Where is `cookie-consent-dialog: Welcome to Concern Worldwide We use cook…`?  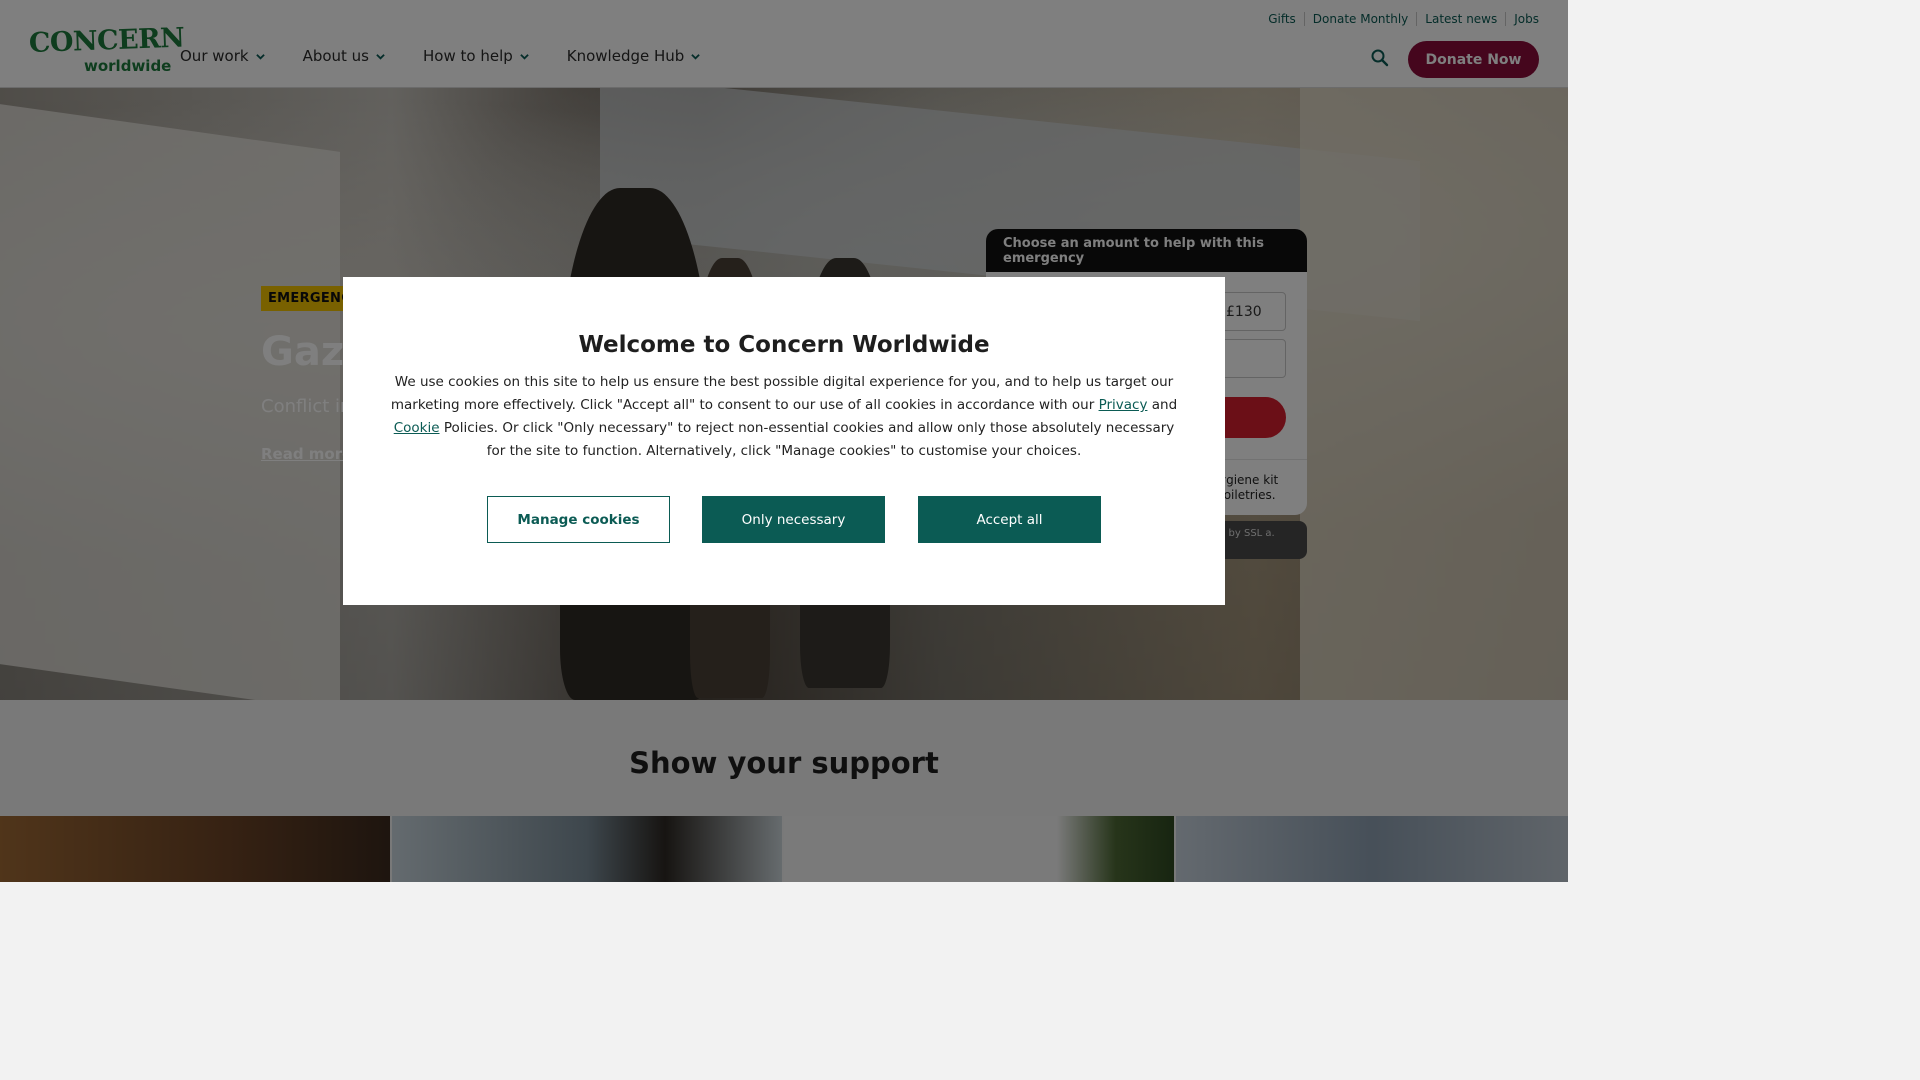
cookie-consent-dialog: Welcome to Concern Worldwide We use cook… is located at coordinates (784, 441).